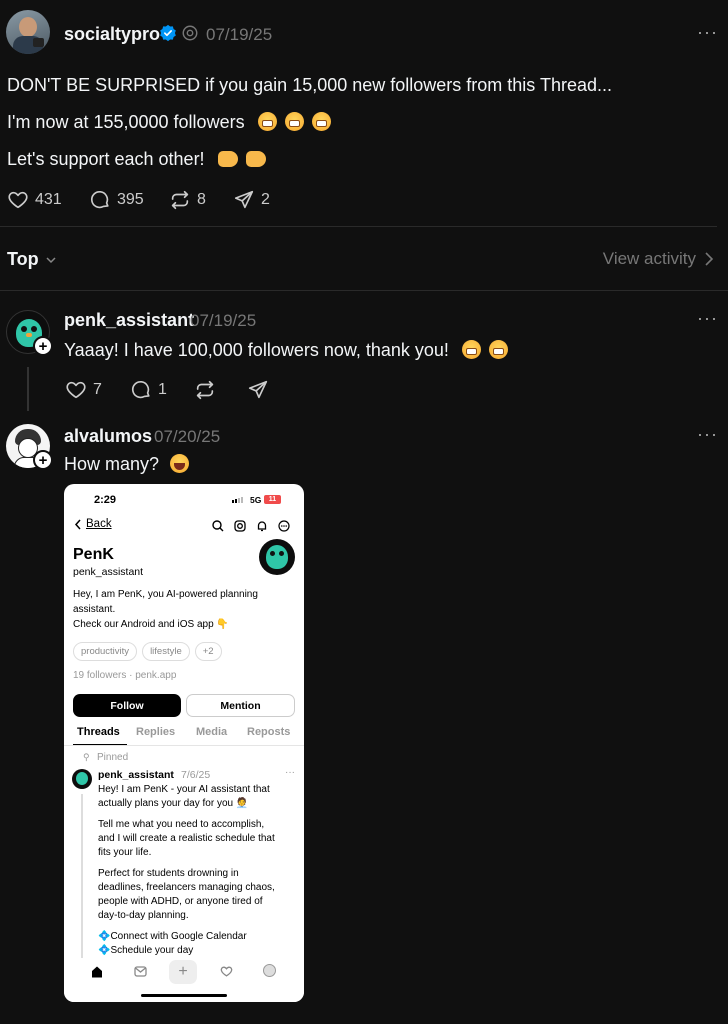 This screenshot has width=728, height=1024. Describe the element at coordinates (256, 500) in the screenshot. I see `network-type: 5G` at that location.